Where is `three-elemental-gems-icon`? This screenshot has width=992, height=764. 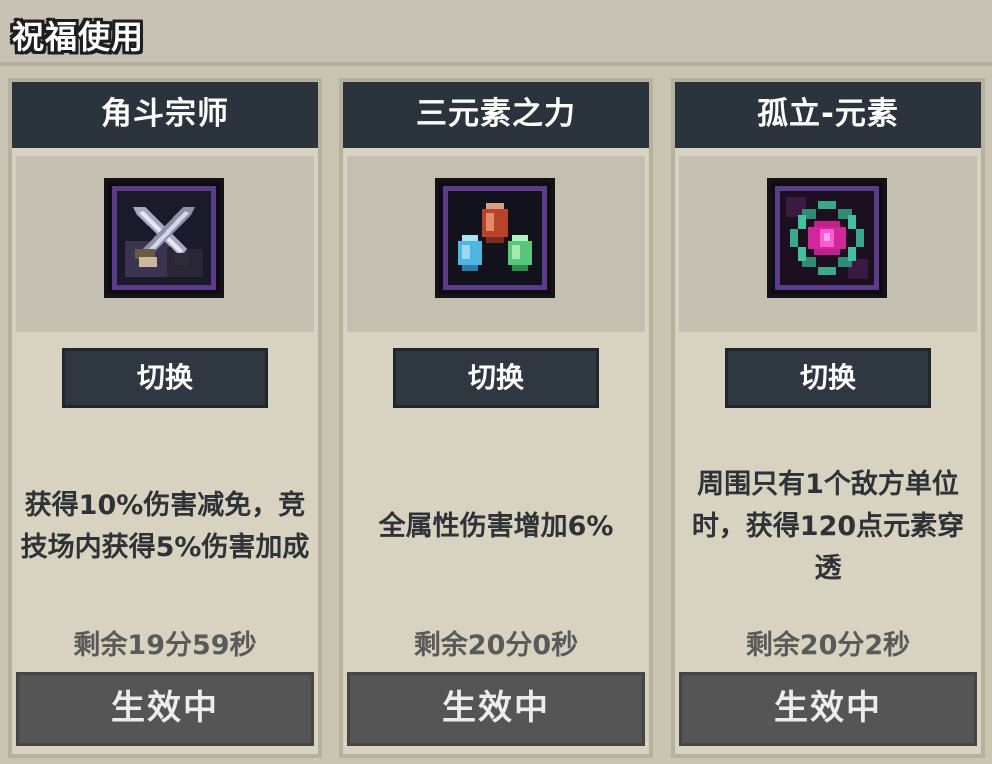
three-elemental-gems-icon is located at coordinates (495, 238).